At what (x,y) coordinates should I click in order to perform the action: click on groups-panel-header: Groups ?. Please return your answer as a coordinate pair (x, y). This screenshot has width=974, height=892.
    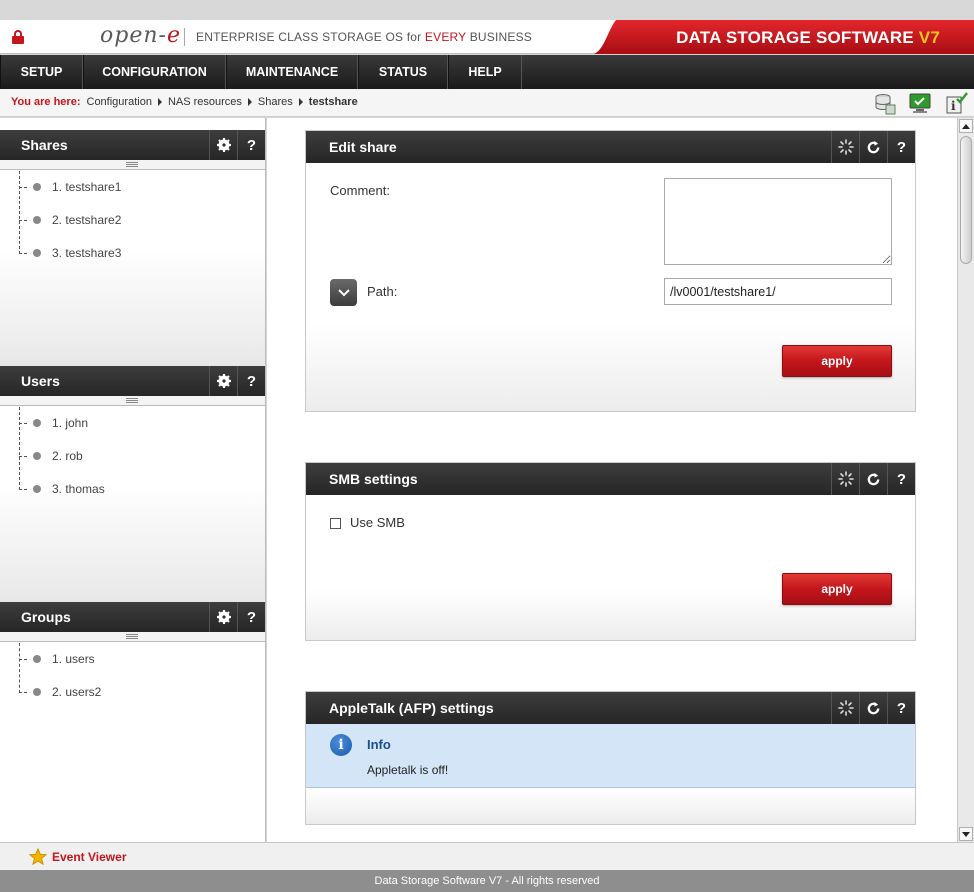
    Looking at the image, I should click on (132, 617).